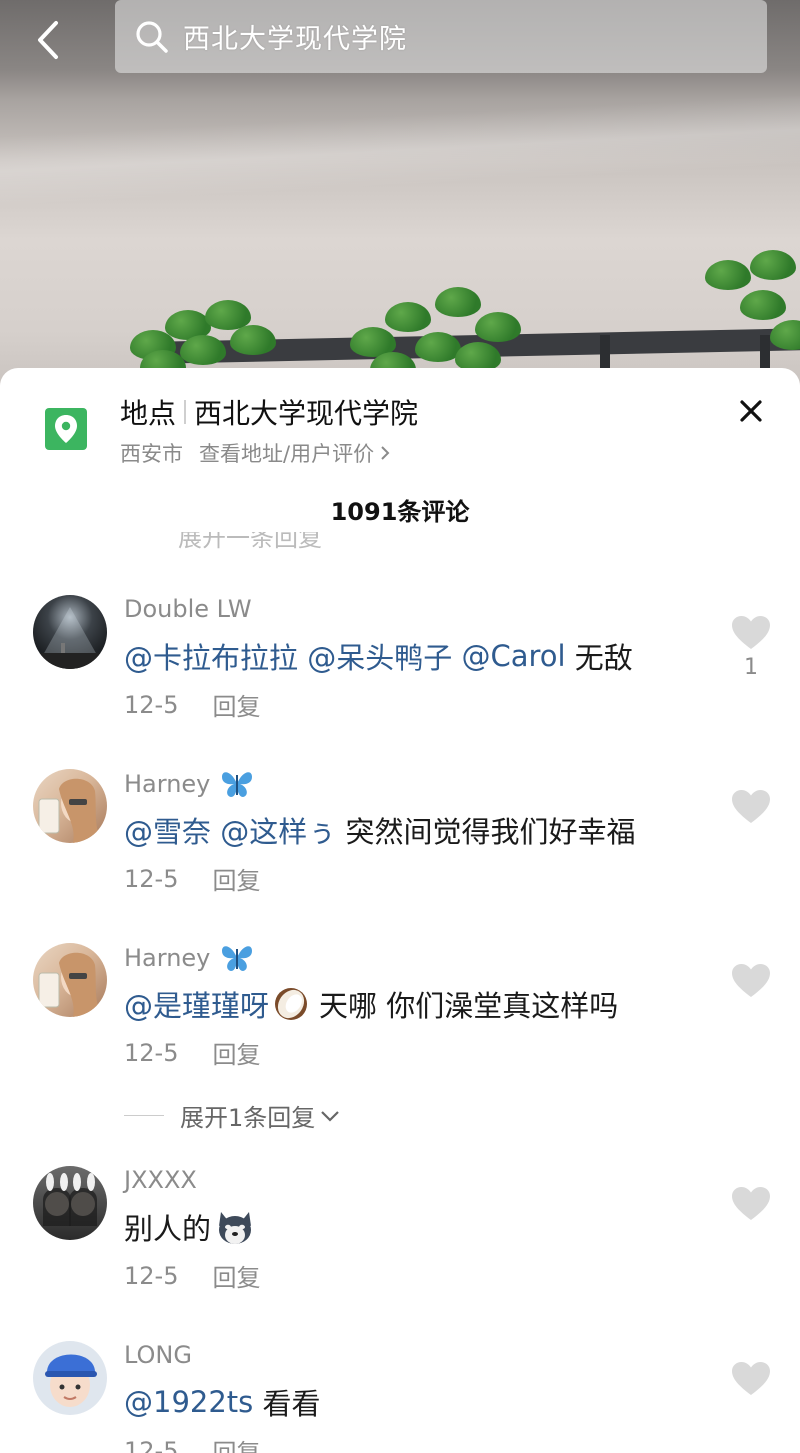 The height and width of the screenshot is (1453, 800). What do you see at coordinates (385, 453) in the screenshot?
I see `chevron-right-icon` at bounding box center [385, 453].